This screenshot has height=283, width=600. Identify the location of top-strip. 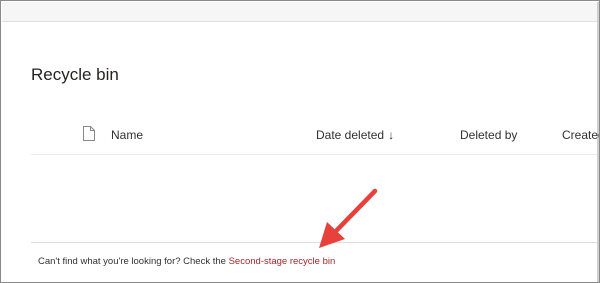
(300, 12).